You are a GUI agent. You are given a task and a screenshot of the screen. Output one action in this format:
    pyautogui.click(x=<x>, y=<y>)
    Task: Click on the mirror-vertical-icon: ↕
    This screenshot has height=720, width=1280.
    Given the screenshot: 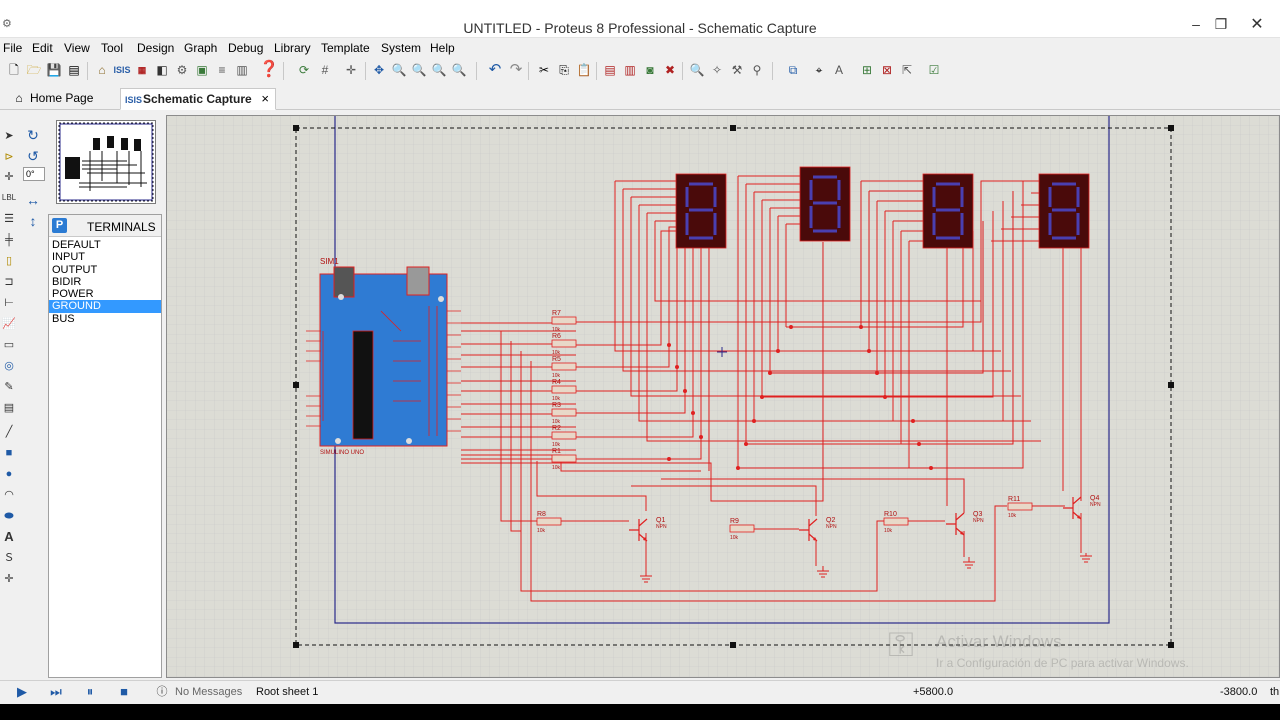 What is the action you would take?
    pyautogui.click(x=33, y=221)
    